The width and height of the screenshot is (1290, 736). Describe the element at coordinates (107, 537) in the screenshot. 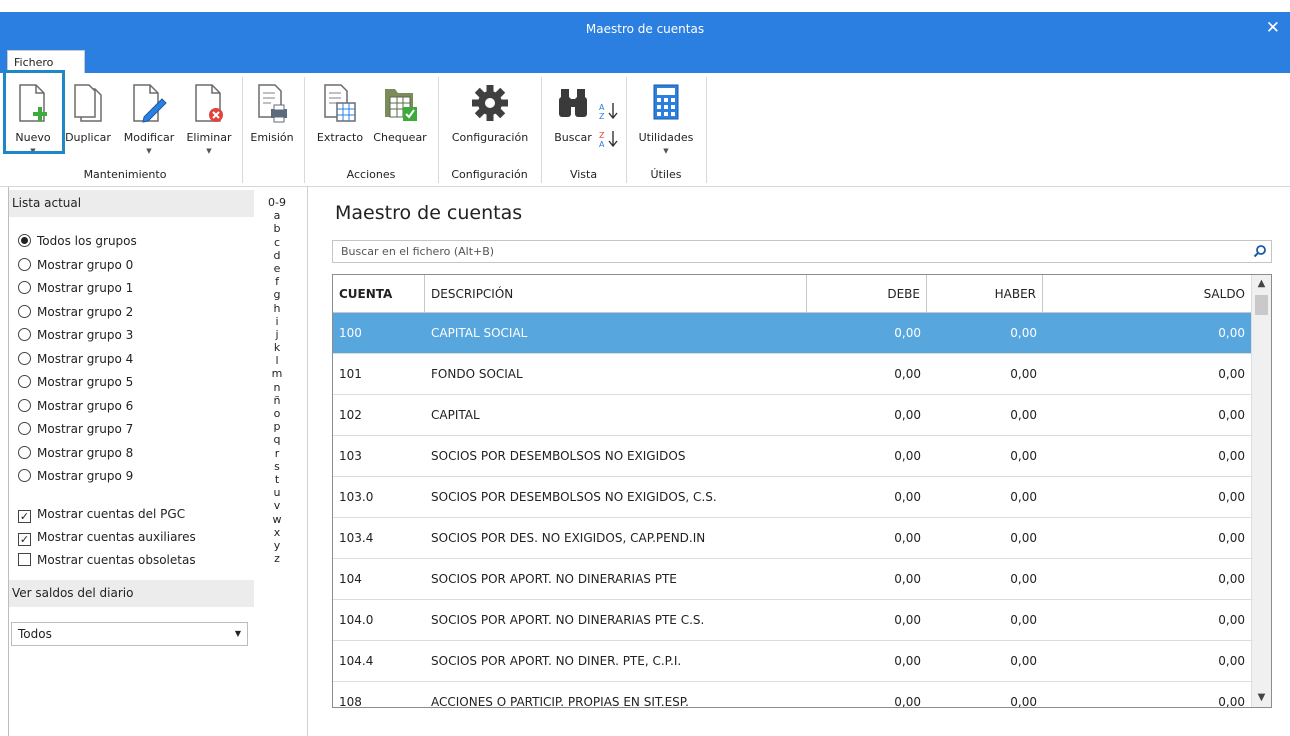

I see `checkbox-option: ✓ Mostrar cuentas auxiliares` at that location.